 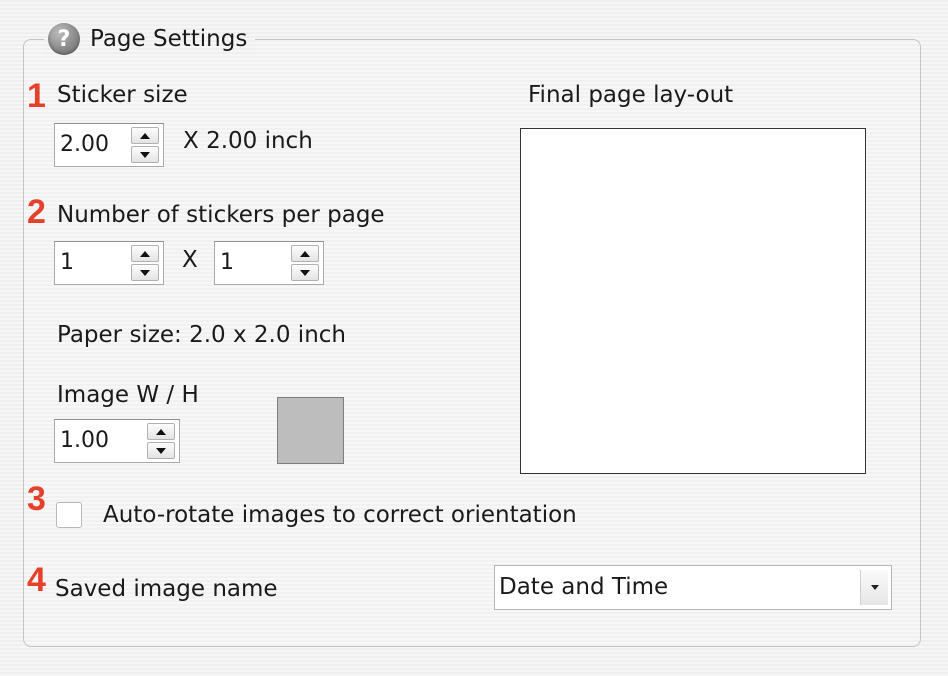 What do you see at coordinates (227, 263) in the screenshot?
I see `stickers-rows-value: 1` at bounding box center [227, 263].